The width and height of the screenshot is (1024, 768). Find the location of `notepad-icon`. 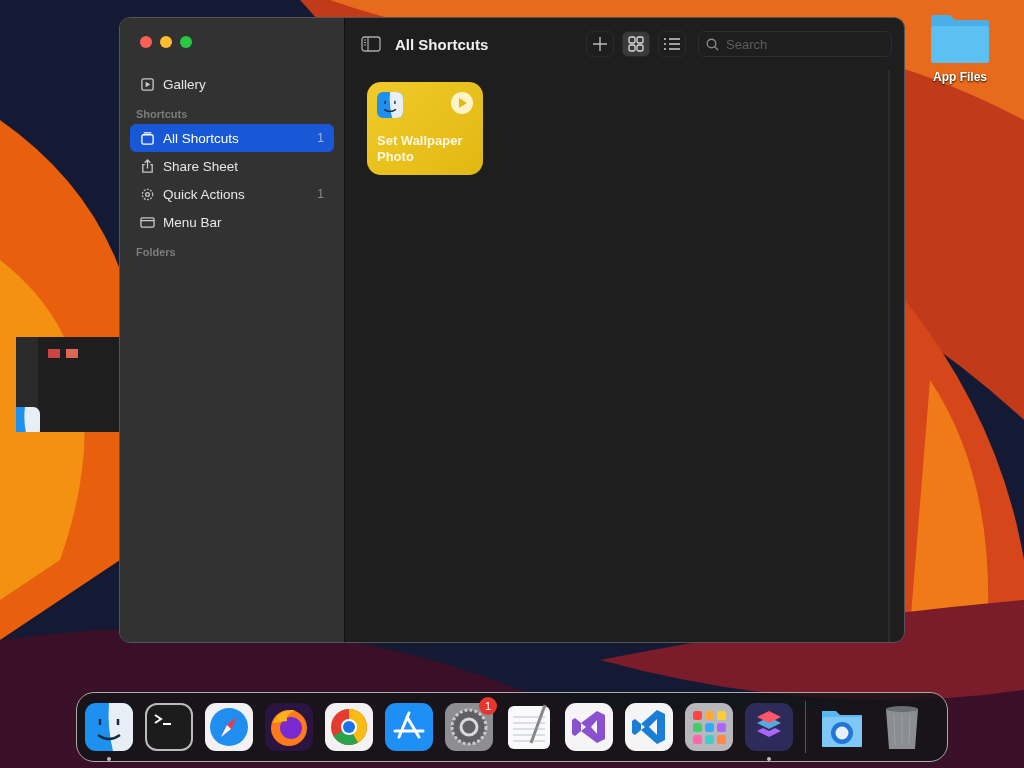

notepad-icon is located at coordinates (529, 726).